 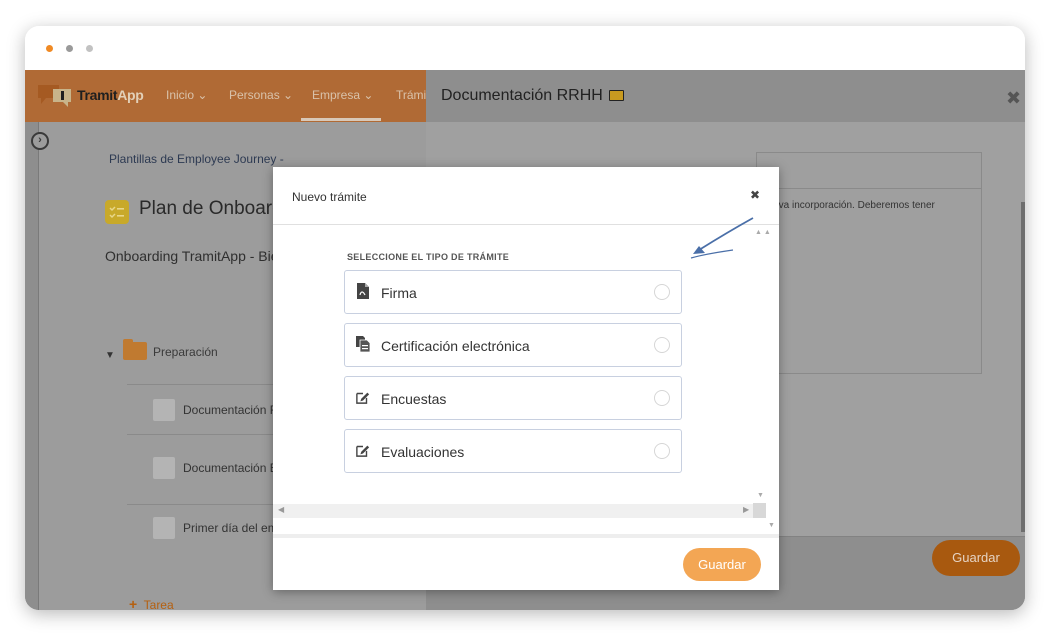 I want to click on window-dot-light, so click(x=89, y=48).